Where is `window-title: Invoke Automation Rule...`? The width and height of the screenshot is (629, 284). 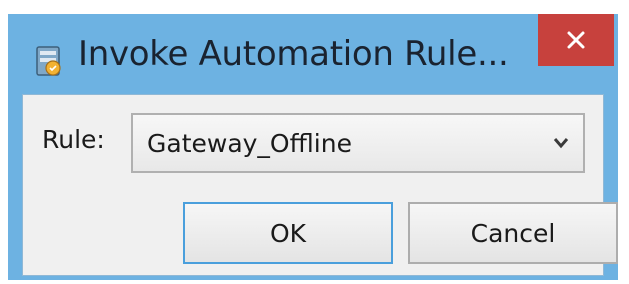
window-title: Invoke Automation Rule... is located at coordinates (293, 54).